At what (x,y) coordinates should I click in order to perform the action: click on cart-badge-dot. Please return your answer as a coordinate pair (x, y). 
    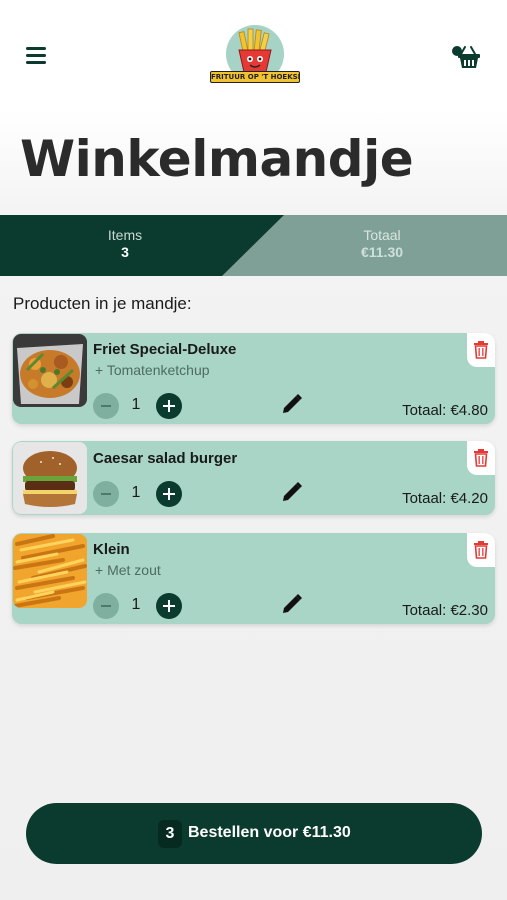
    Looking at the image, I should click on (457, 51).